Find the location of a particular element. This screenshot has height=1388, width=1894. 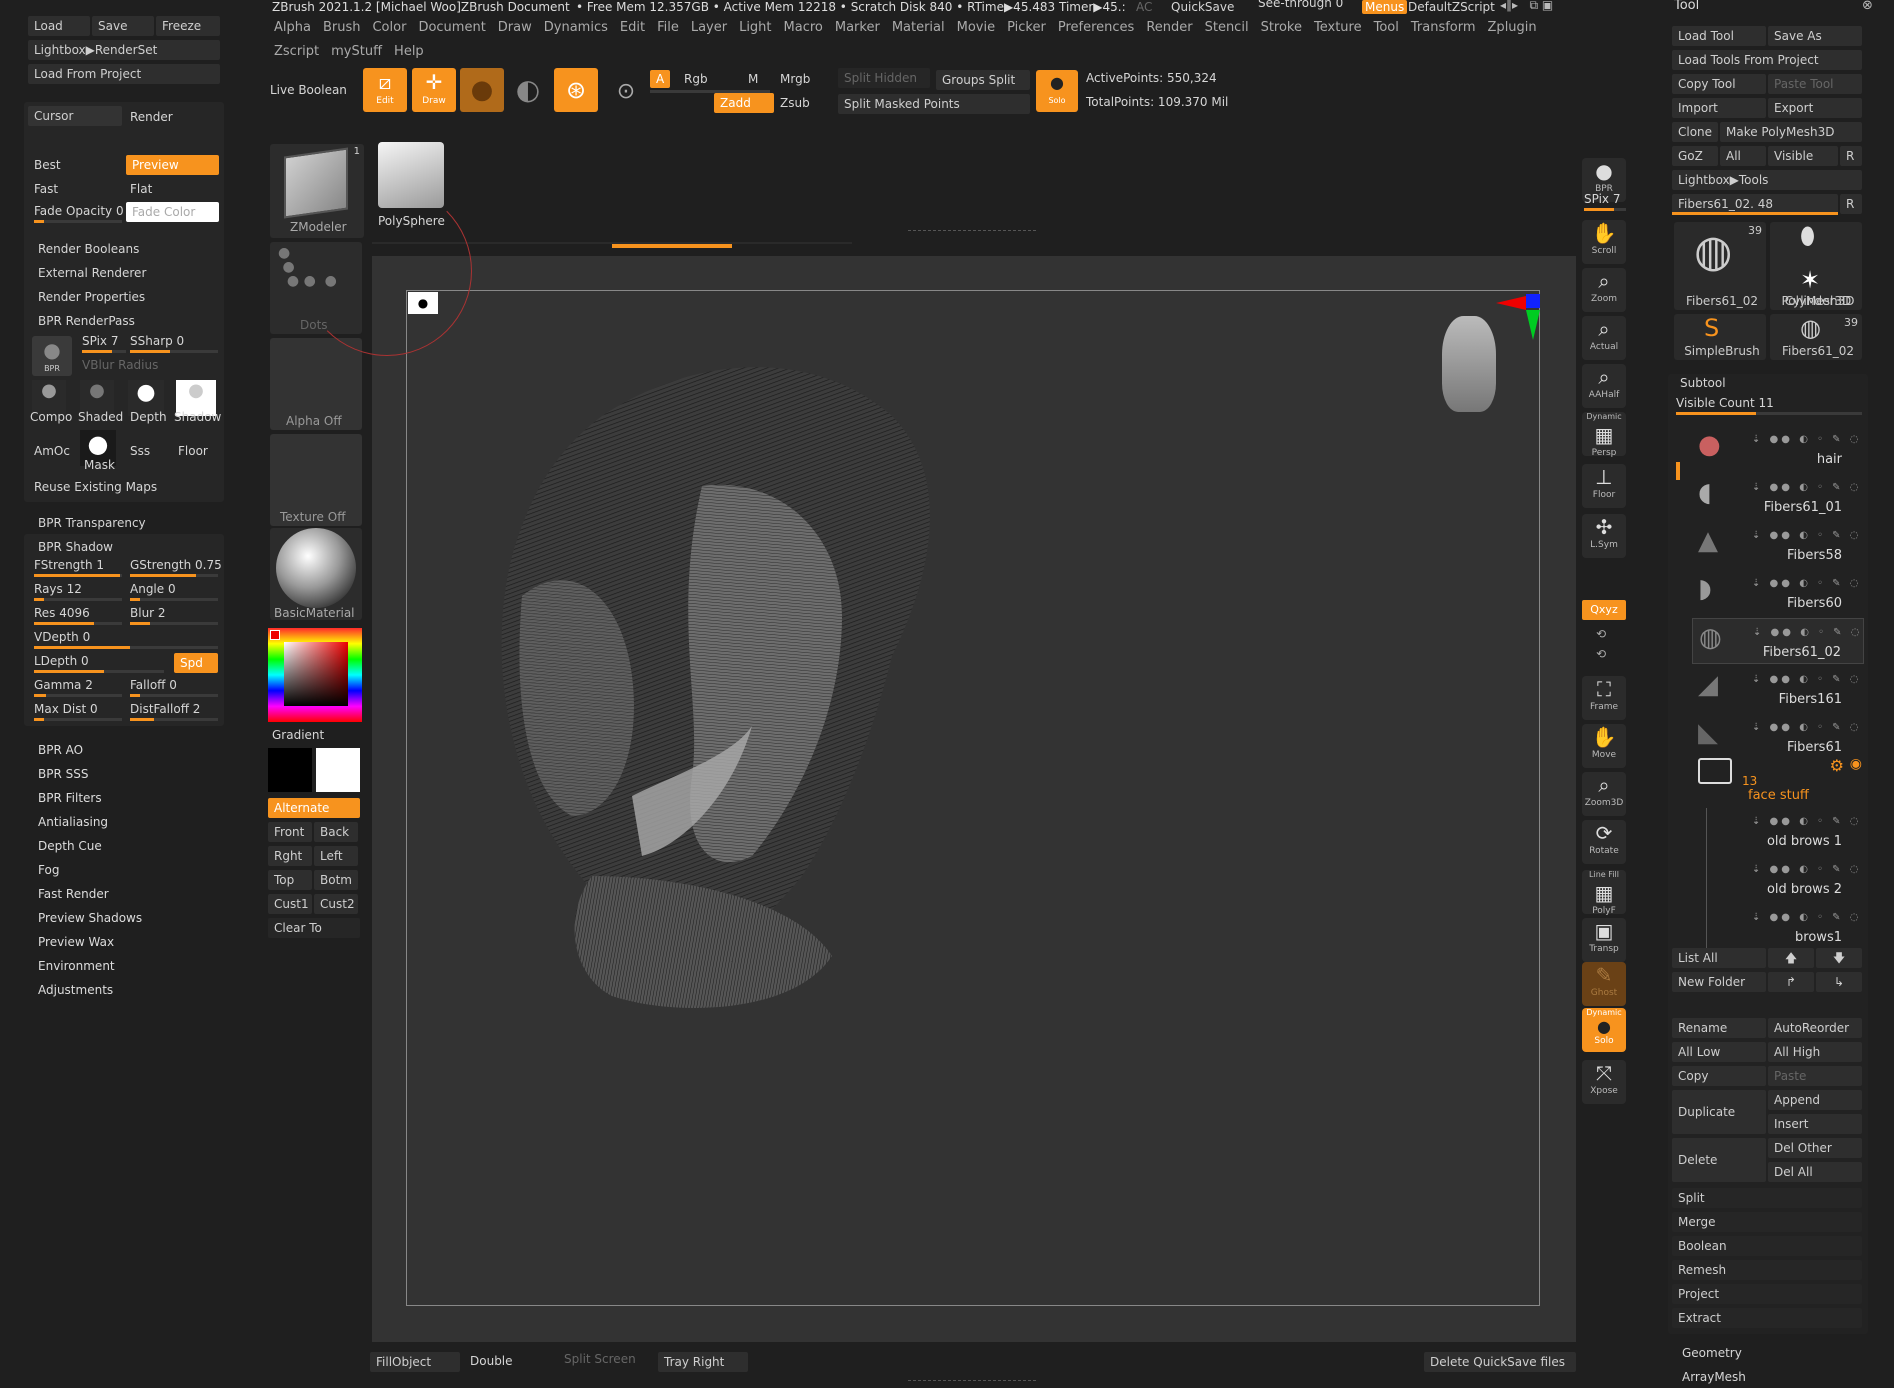

bpr-render-icon: ● BPR is located at coordinates (52, 356).